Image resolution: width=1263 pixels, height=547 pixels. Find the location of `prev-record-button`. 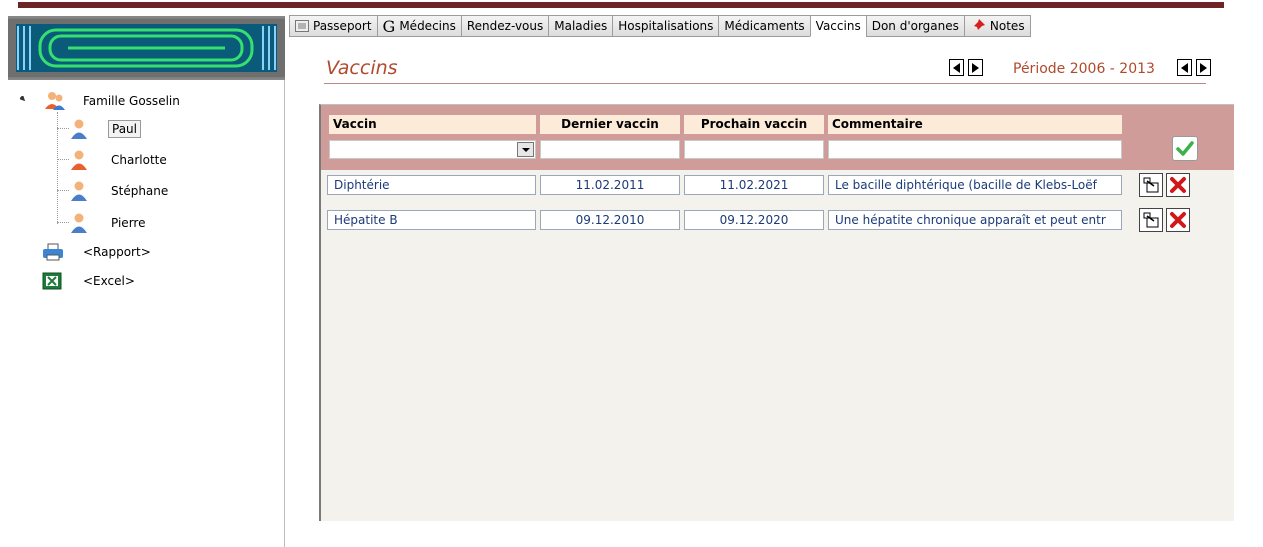

prev-record-button is located at coordinates (956, 67).